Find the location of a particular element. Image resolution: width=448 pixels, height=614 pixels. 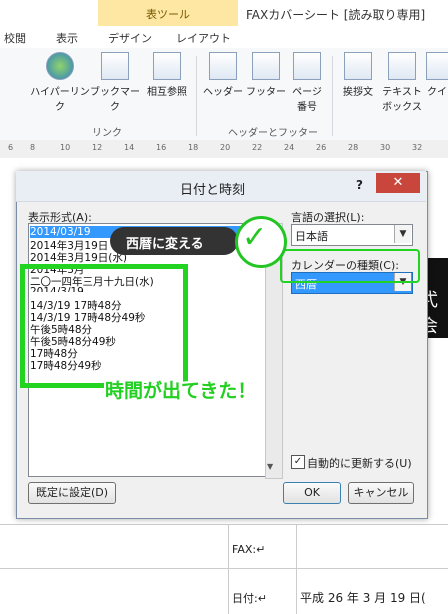

text-box-icon is located at coordinates (402, 66).